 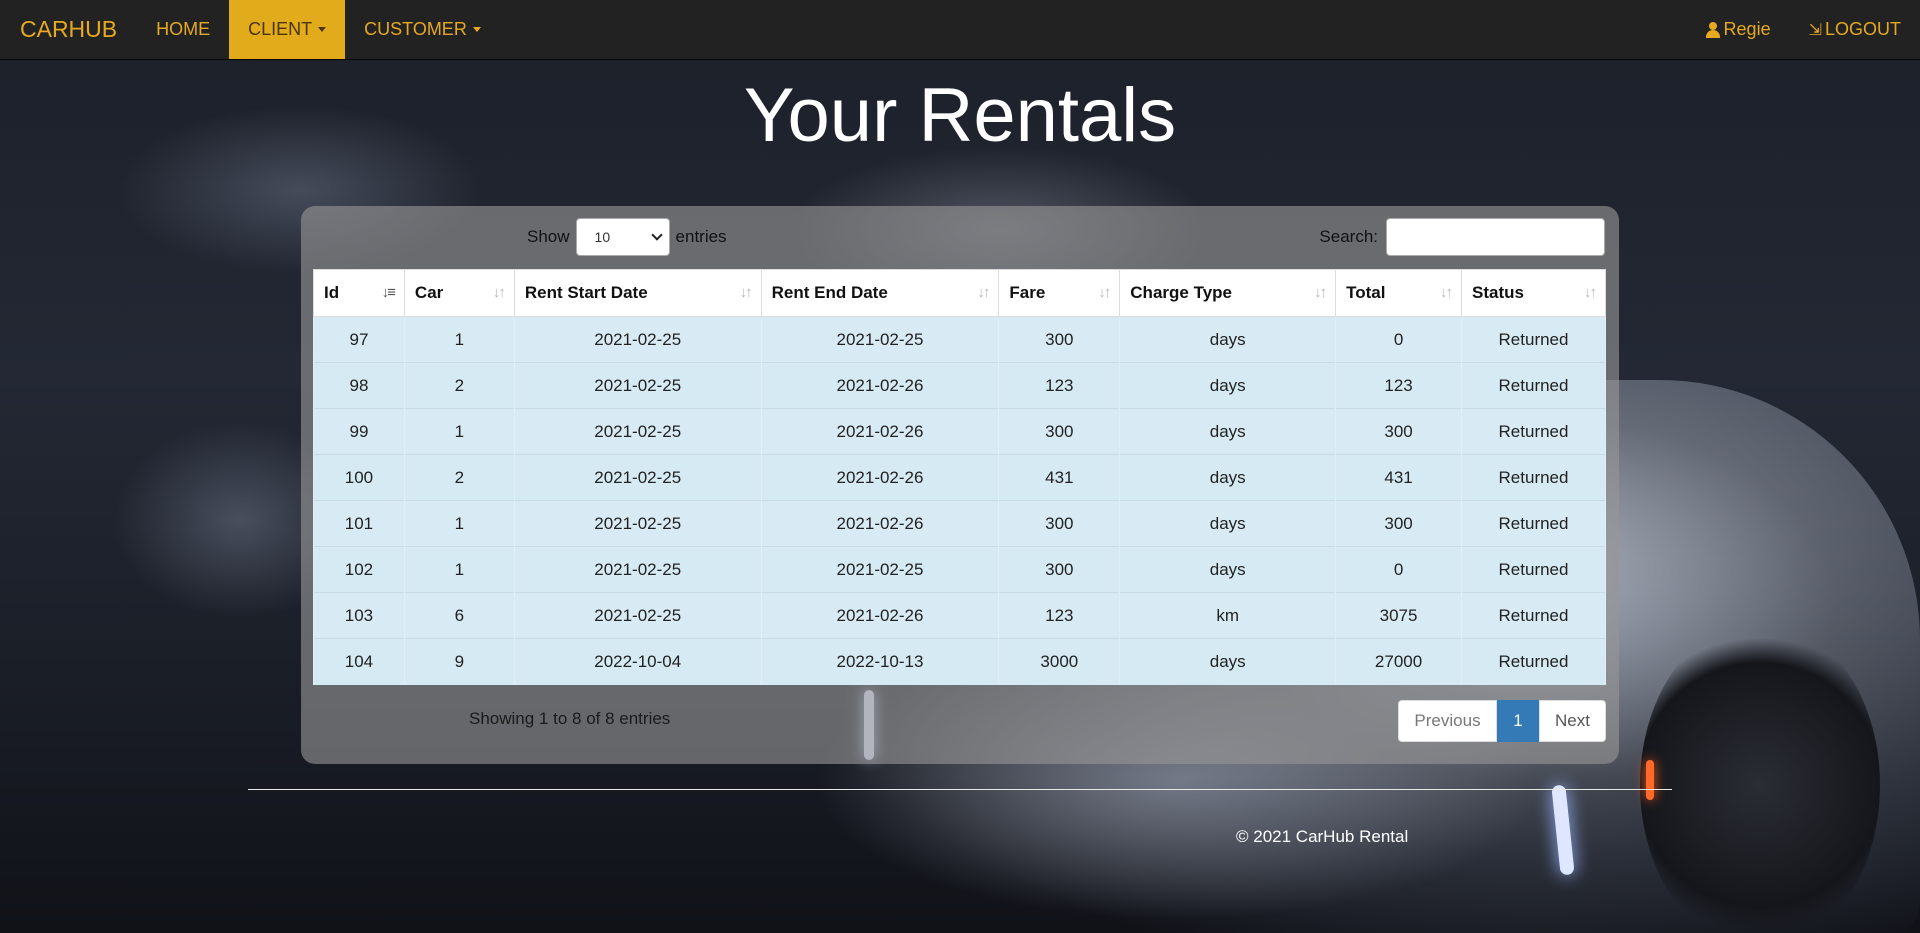 I want to click on nav-user: Regie, so click(x=1738, y=29).